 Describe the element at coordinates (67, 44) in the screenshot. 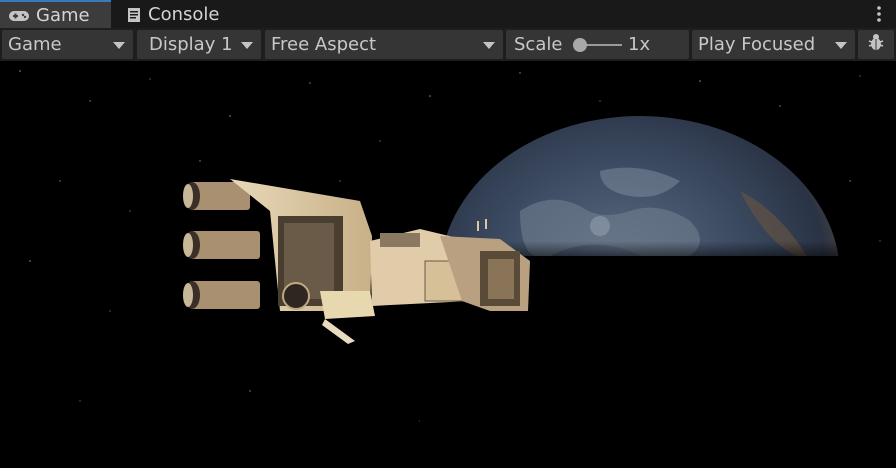

I see `view-mode-dropdown: Game` at that location.